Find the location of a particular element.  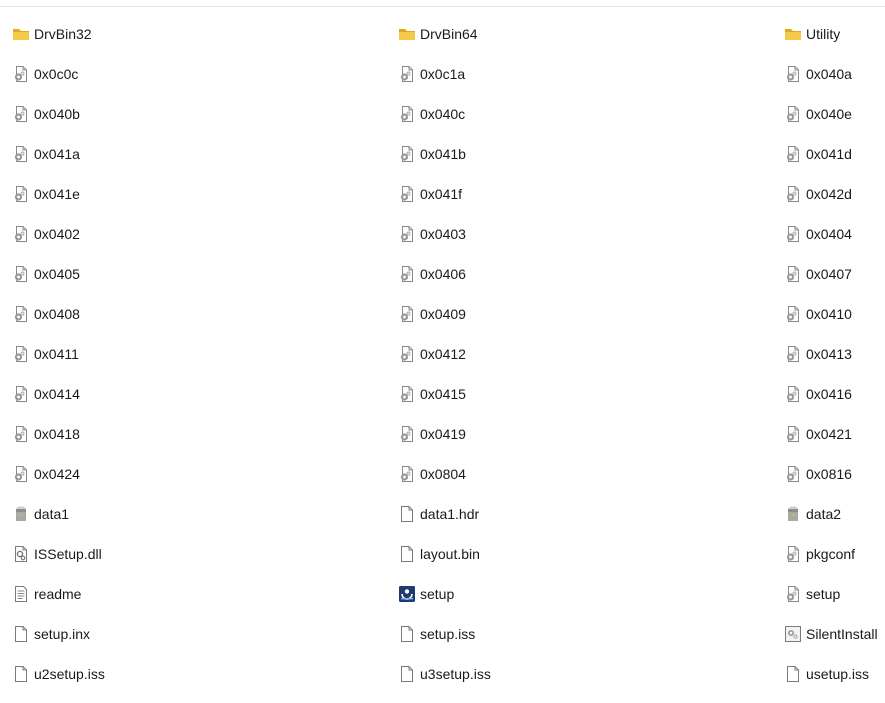

file-item: 0x0424 is located at coordinates (46, 474).